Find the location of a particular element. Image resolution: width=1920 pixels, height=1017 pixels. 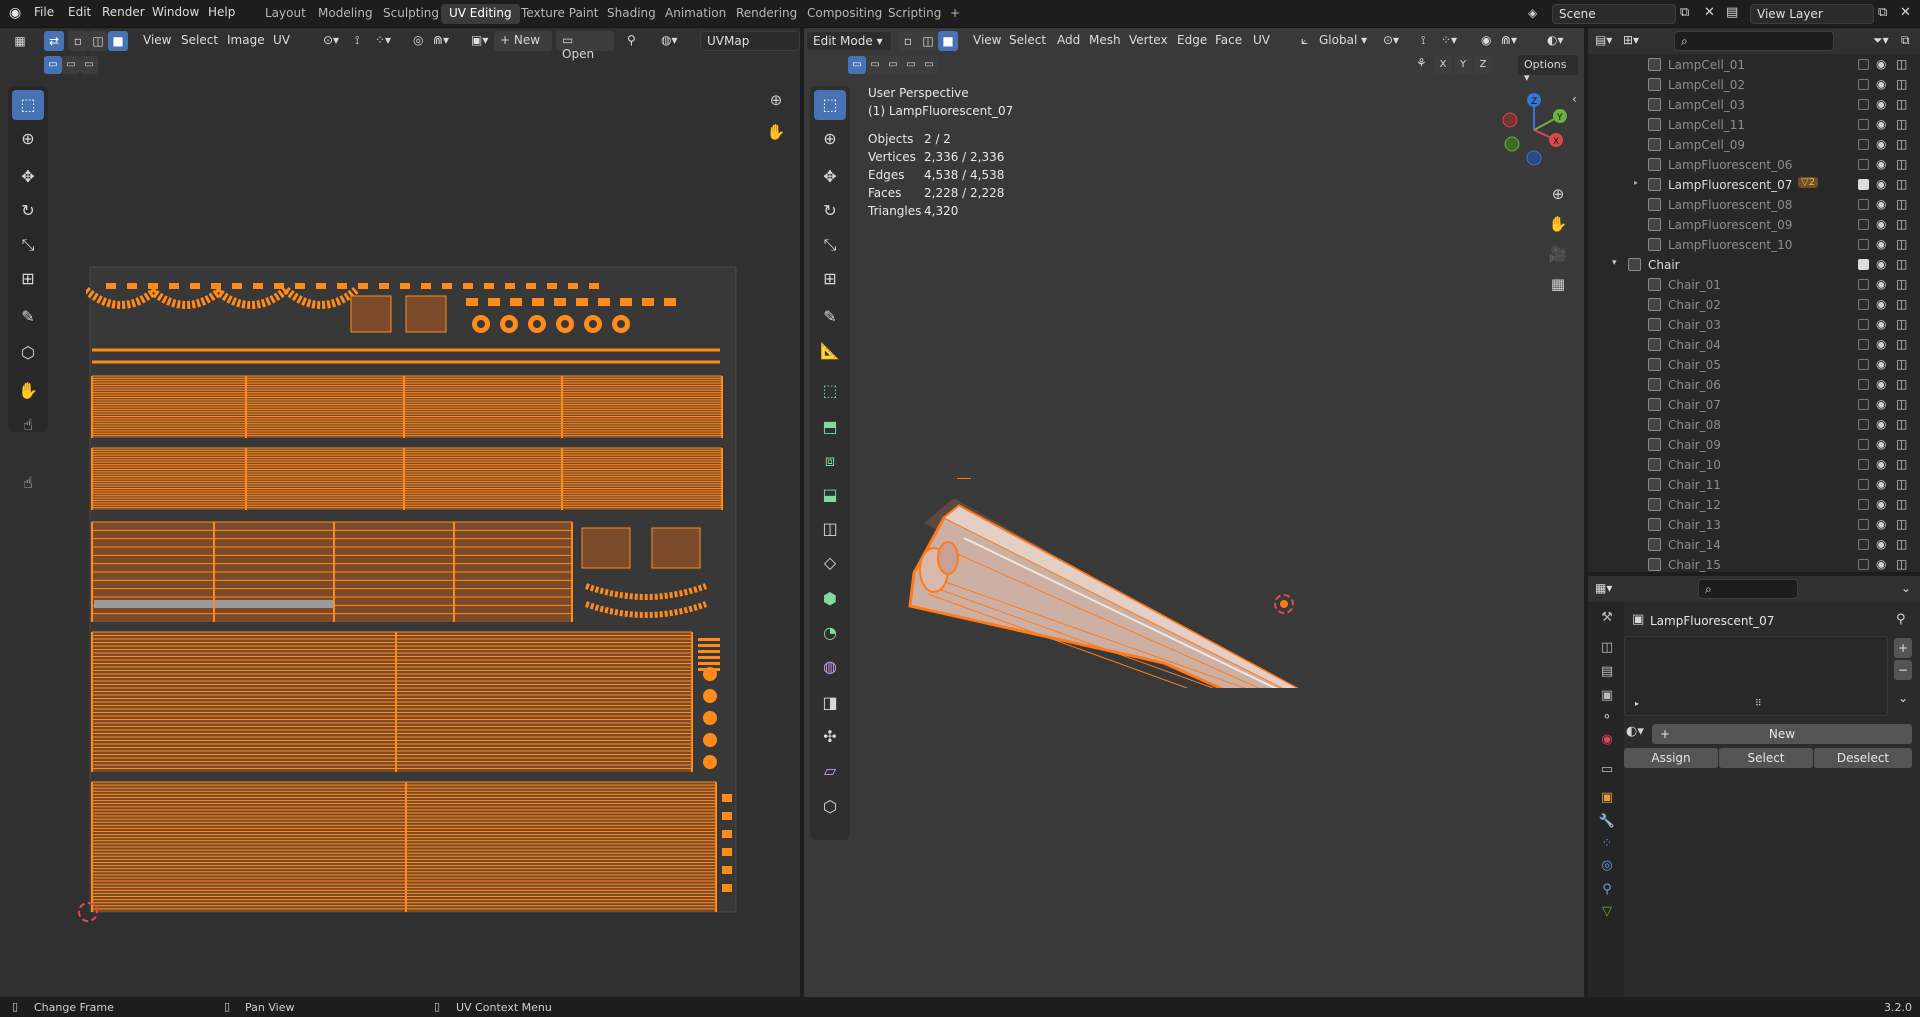

outliner-row: ▸ LampFluorescent_07 ▽2 ◉ ◫ is located at coordinates (1751, 185).